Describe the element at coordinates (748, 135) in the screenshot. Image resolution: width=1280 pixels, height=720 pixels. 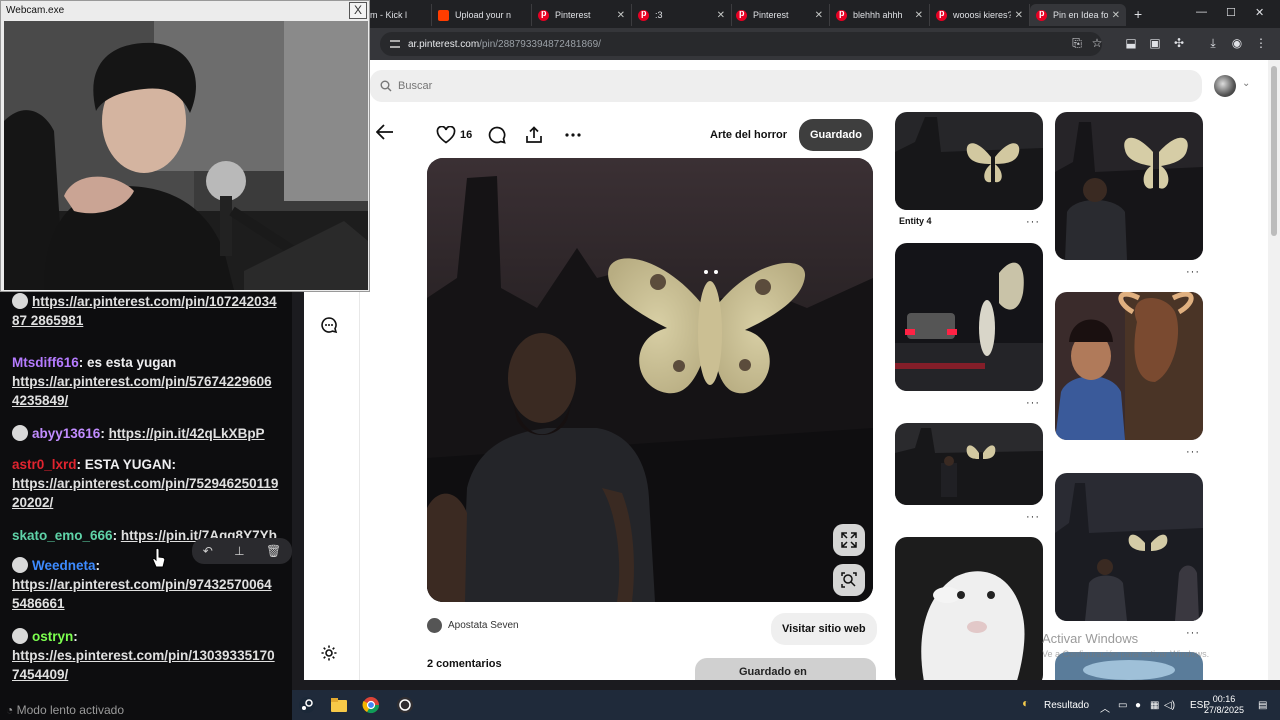
I see `board-selector: Arte del horror` at that location.